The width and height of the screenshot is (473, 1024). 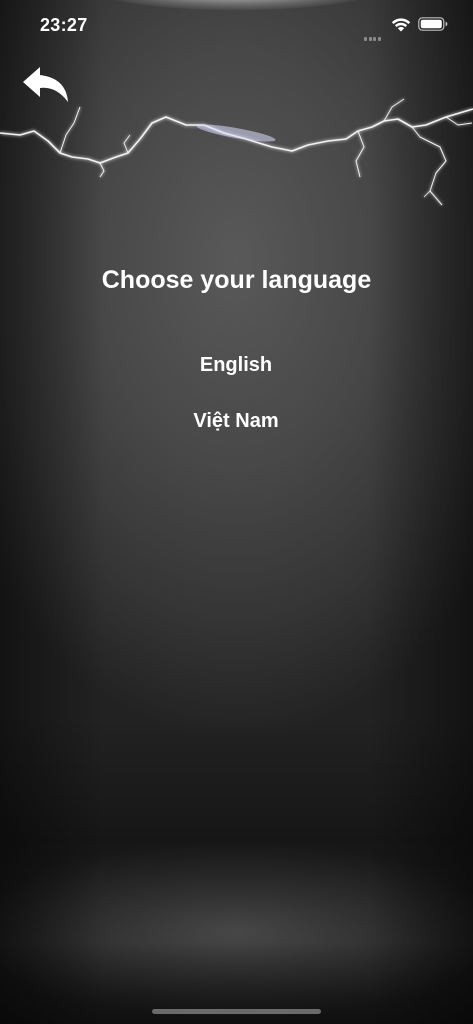 What do you see at coordinates (236, 1011) in the screenshot?
I see `home-indicator` at bounding box center [236, 1011].